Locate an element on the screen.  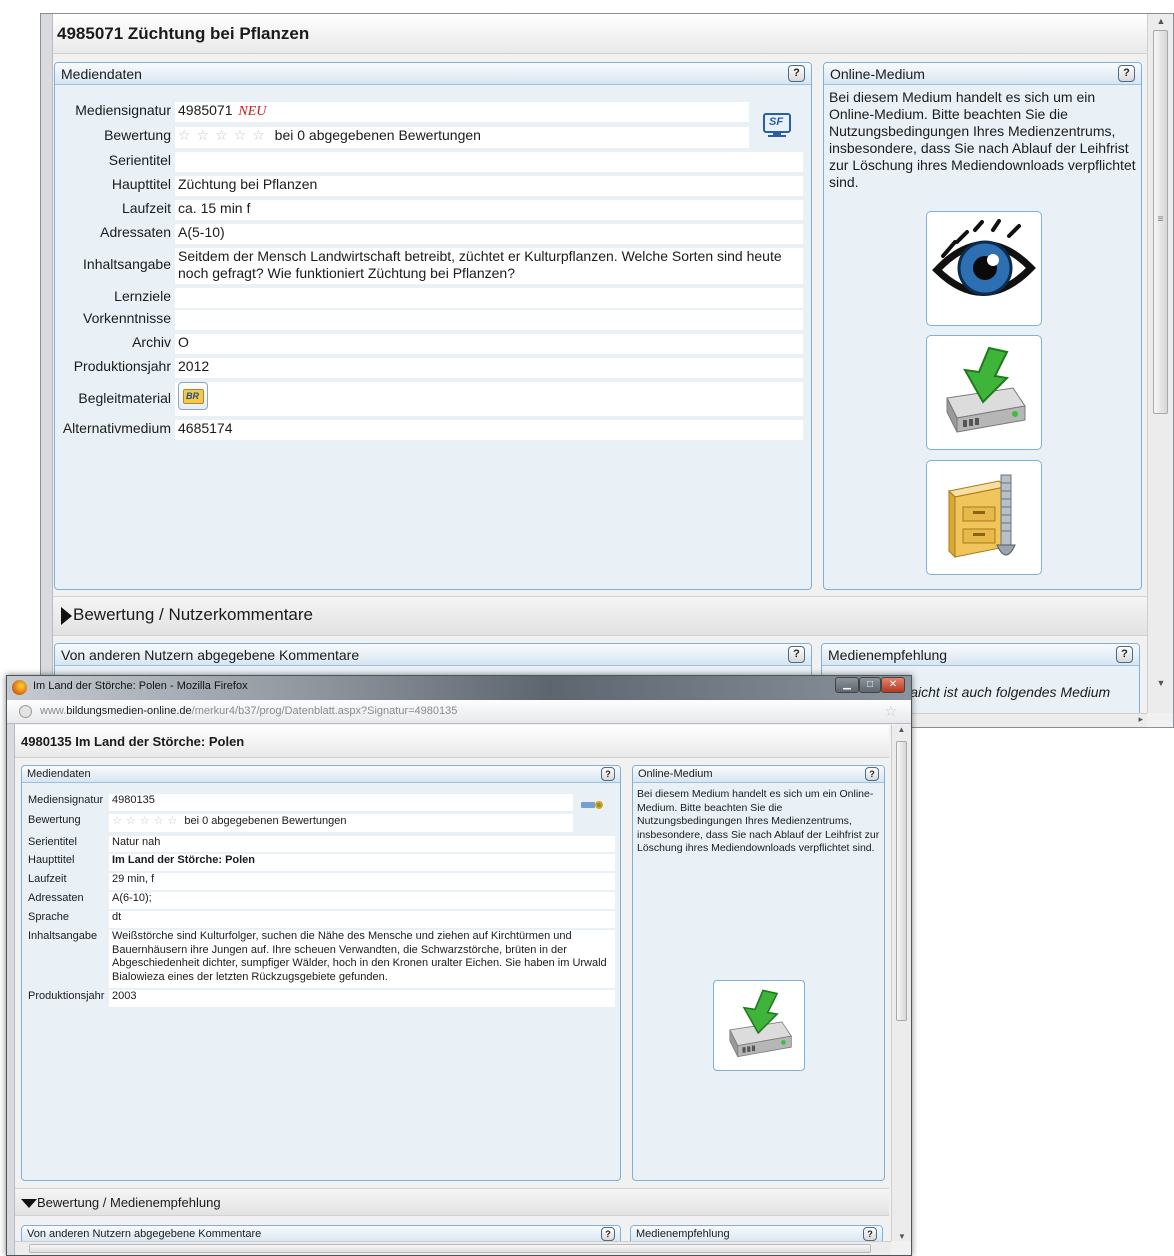
firefox-icon is located at coordinates (19, 687).